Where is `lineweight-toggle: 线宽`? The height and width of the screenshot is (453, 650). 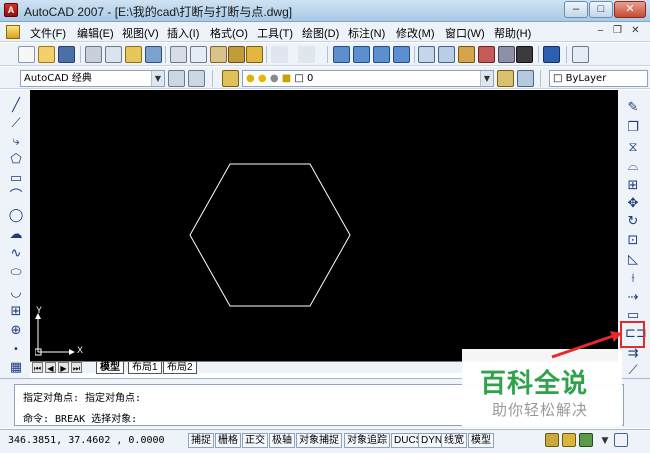 lineweight-toggle: 线宽 is located at coordinates (454, 440).